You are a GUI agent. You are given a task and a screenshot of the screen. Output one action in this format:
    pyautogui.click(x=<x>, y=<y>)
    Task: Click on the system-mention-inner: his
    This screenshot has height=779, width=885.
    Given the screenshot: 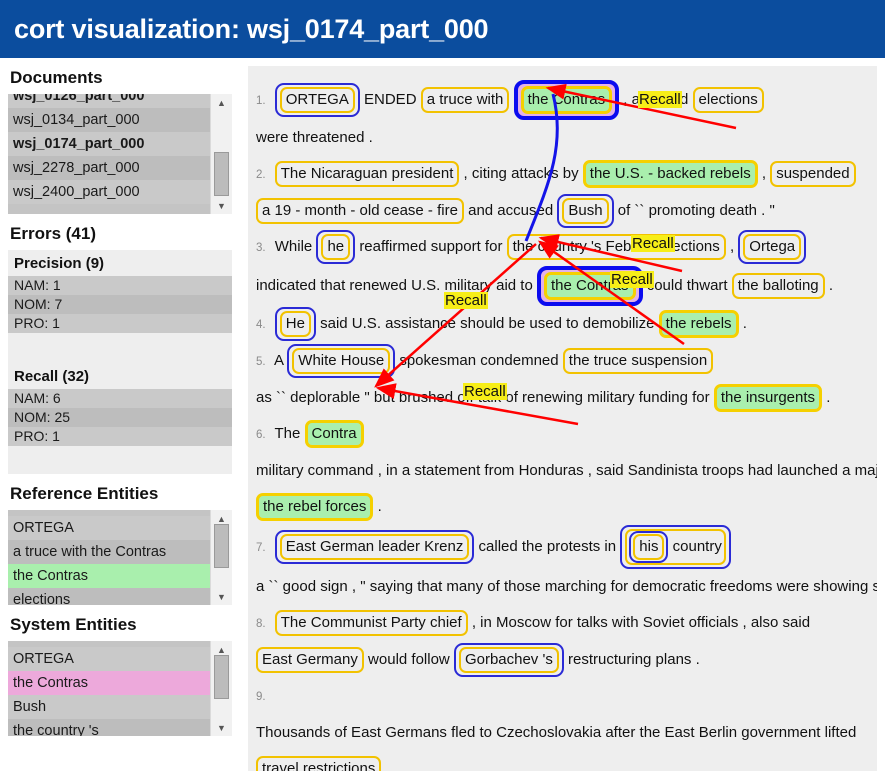 What is the action you would take?
    pyautogui.click(x=649, y=547)
    